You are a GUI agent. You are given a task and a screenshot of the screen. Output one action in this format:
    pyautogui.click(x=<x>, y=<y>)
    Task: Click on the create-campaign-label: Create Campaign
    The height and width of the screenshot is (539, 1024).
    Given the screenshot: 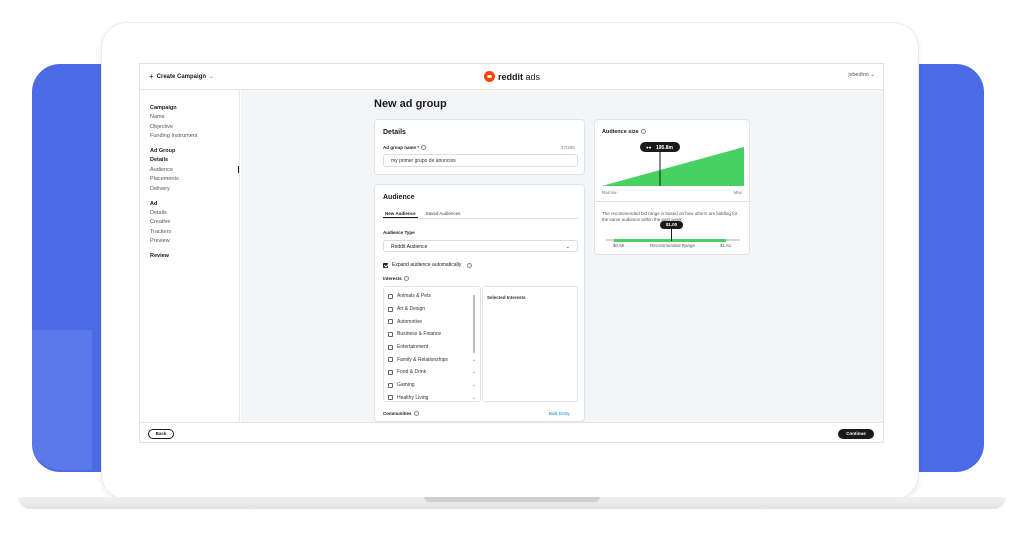 What is the action you would take?
    pyautogui.click(x=181, y=76)
    